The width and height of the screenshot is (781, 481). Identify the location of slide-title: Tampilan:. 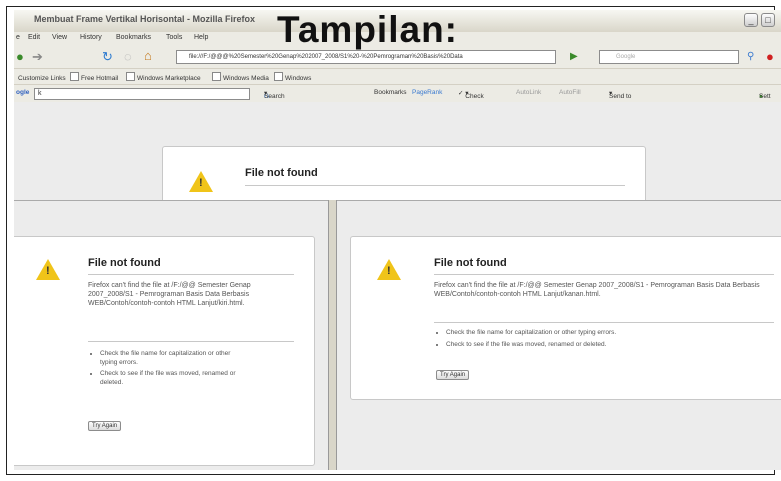
(367, 29).